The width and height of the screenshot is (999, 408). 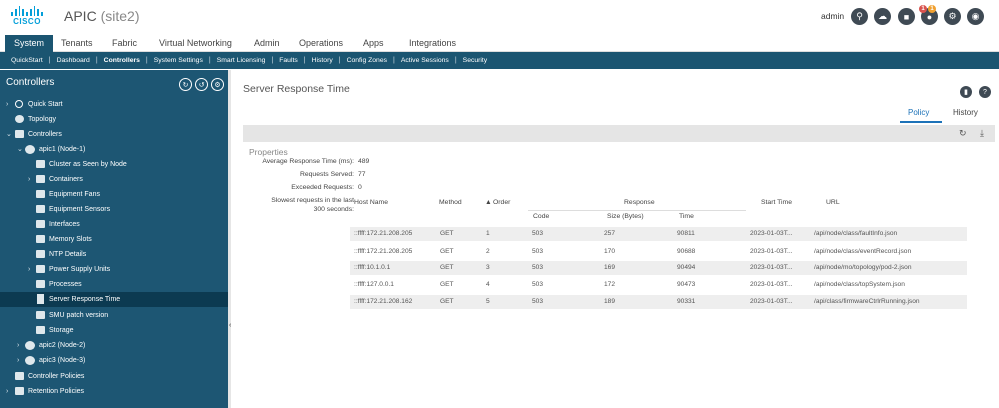 What do you see at coordinates (966, 92) in the screenshot?
I see `bookmark-icon: ▮` at bounding box center [966, 92].